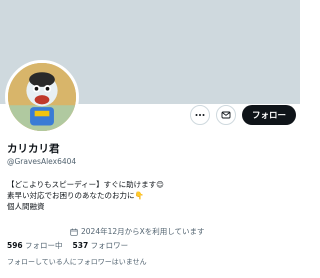 The image size is (320, 278). I want to click on joined-date: 2024年12月からXを利用しています, so click(137, 231).